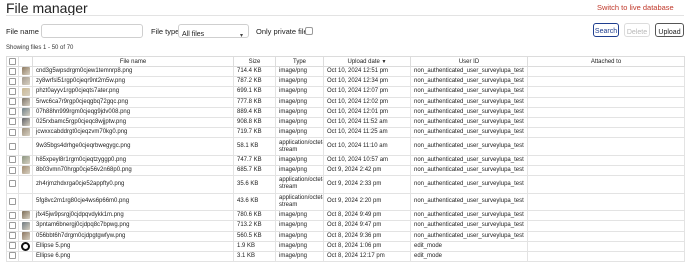 This screenshot has height=270, width=690. Describe the element at coordinates (133, 246) in the screenshot. I see `file-name-cell: Ellipse 5.png` at that location.